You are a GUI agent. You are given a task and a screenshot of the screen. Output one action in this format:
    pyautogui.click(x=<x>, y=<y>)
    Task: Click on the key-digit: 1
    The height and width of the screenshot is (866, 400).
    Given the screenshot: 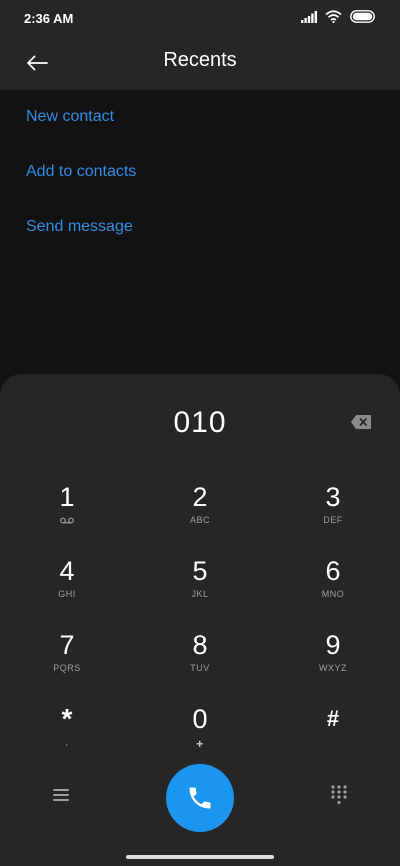 What is the action you would take?
    pyautogui.click(x=67, y=497)
    